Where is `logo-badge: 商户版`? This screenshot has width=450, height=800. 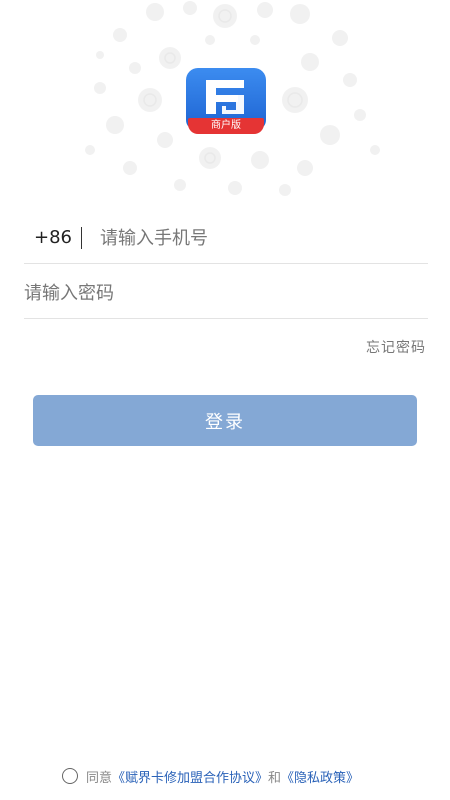
logo-badge: 商户版 is located at coordinates (226, 126).